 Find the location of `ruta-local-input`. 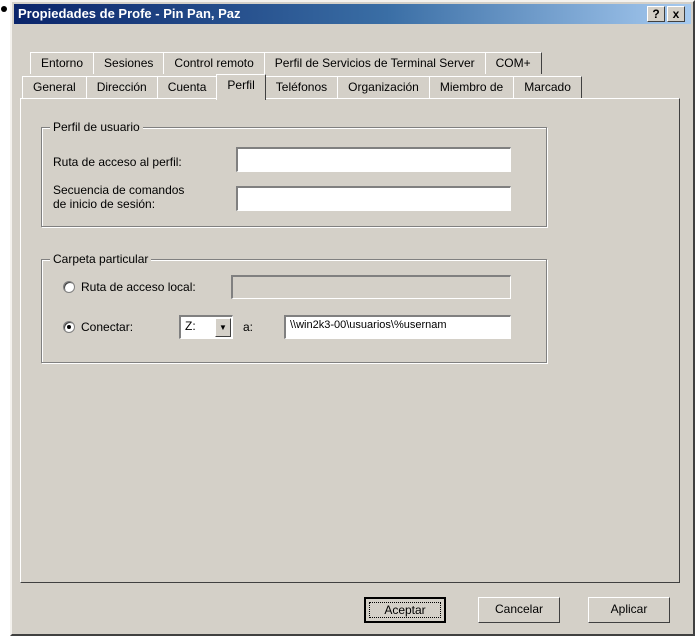

ruta-local-input is located at coordinates (371, 287).